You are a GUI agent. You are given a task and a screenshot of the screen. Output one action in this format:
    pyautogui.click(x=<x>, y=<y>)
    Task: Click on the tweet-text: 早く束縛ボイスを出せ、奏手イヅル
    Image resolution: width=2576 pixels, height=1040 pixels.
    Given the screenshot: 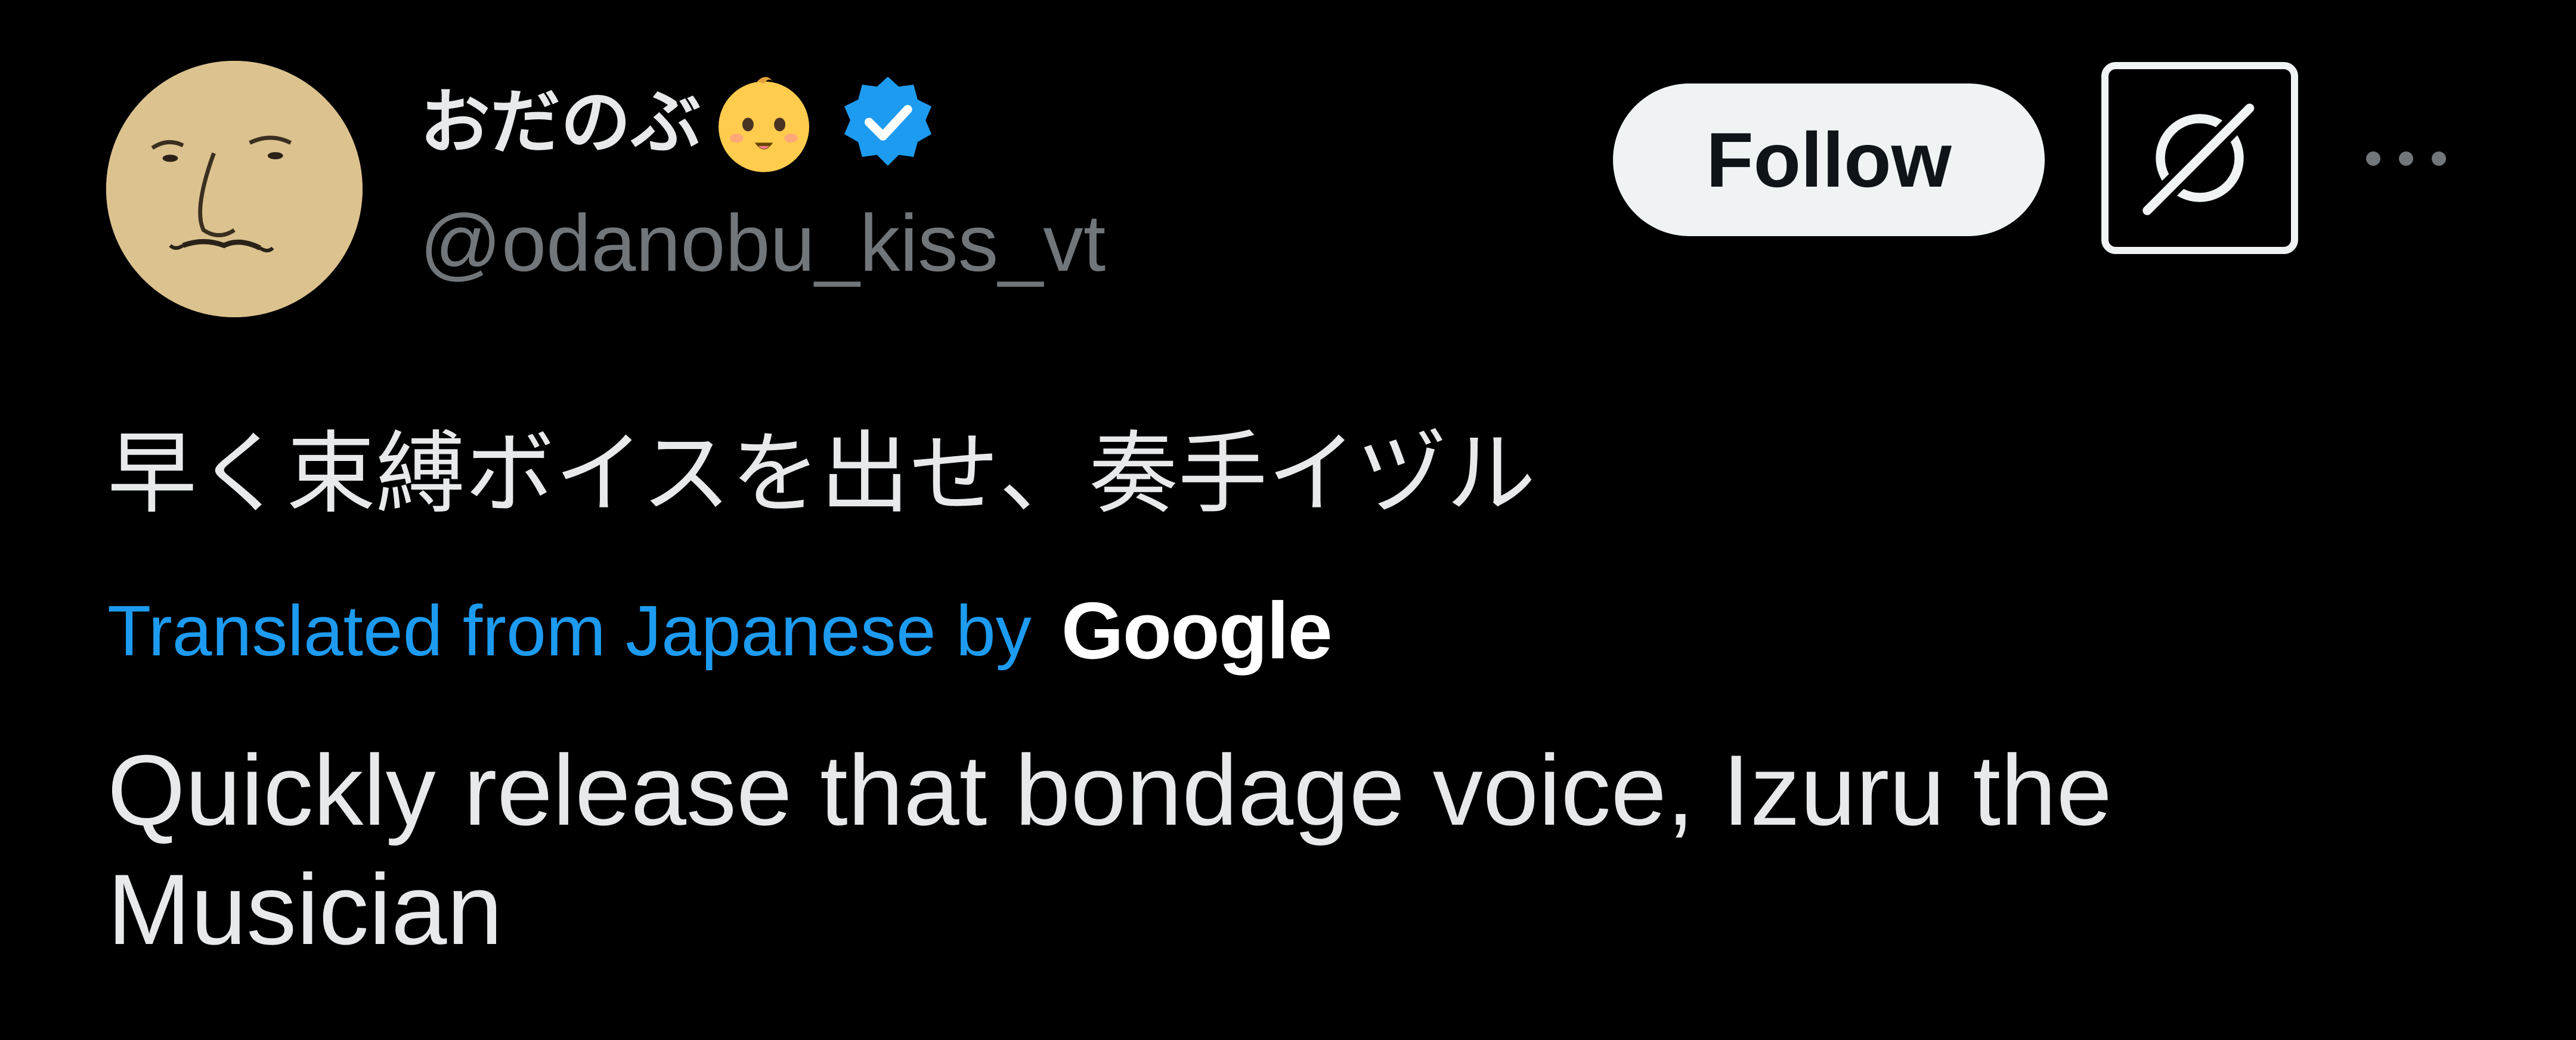 What is the action you would take?
    pyautogui.click(x=822, y=474)
    